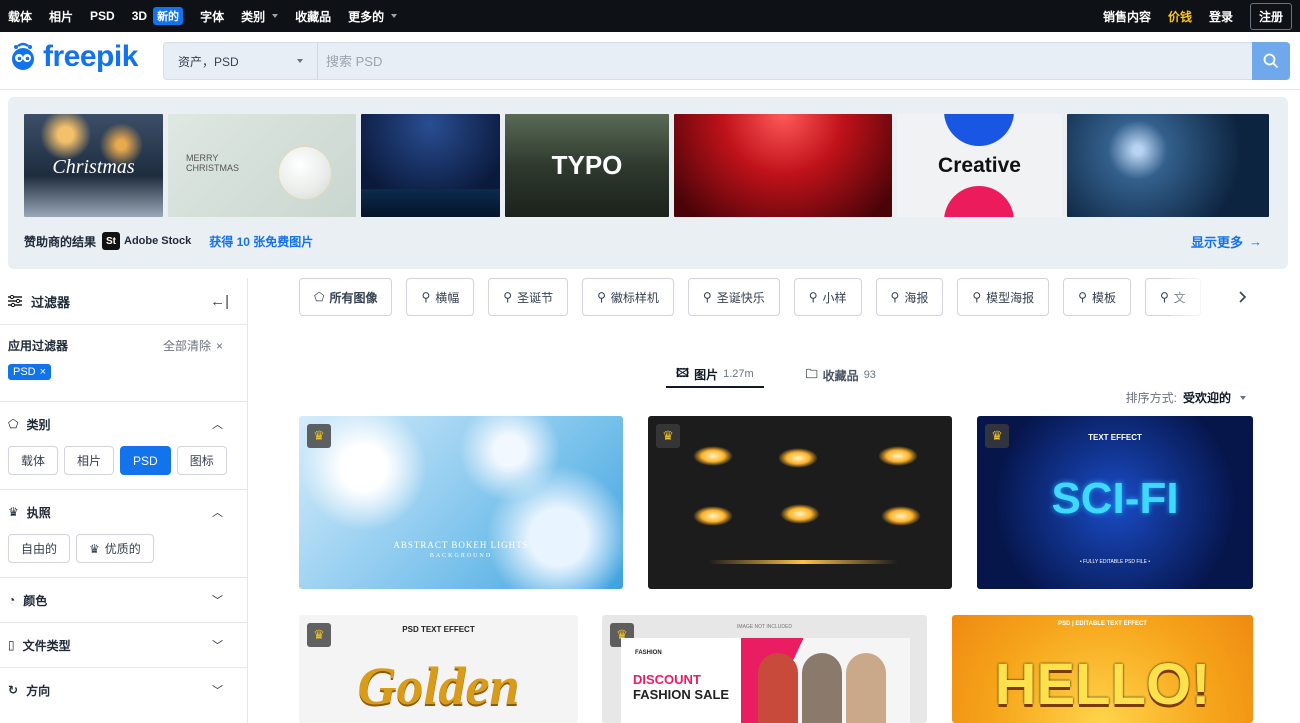 The height and width of the screenshot is (723, 1300). What do you see at coordinates (212, 16) in the screenshot?
I see `nav-fonts: 字体` at bounding box center [212, 16].